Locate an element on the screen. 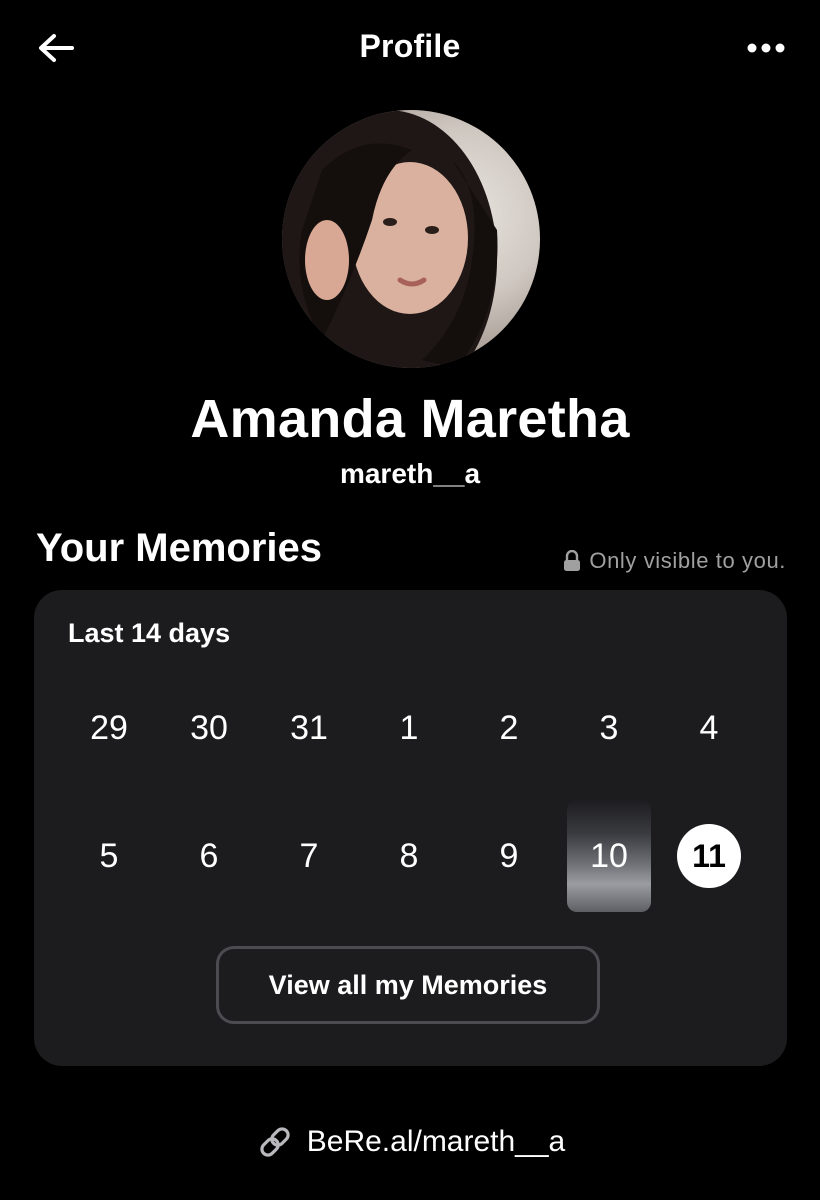 The height and width of the screenshot is (1200, 820). privacy-note: Only visible to you. is located at coordinates (674, 561).